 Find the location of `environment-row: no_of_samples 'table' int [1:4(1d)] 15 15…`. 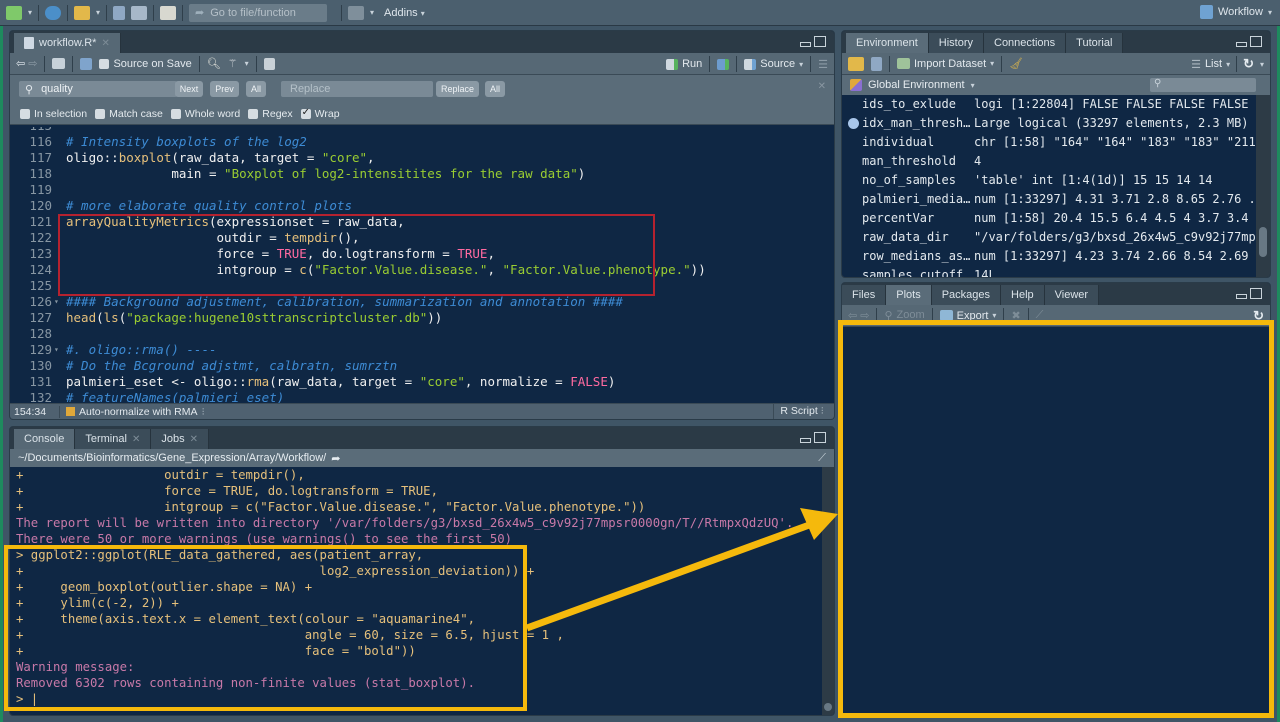

environment-row: no_of_samples 'table' int [1:4(1d)] 15 15… is located at coordinates (1049, 180).